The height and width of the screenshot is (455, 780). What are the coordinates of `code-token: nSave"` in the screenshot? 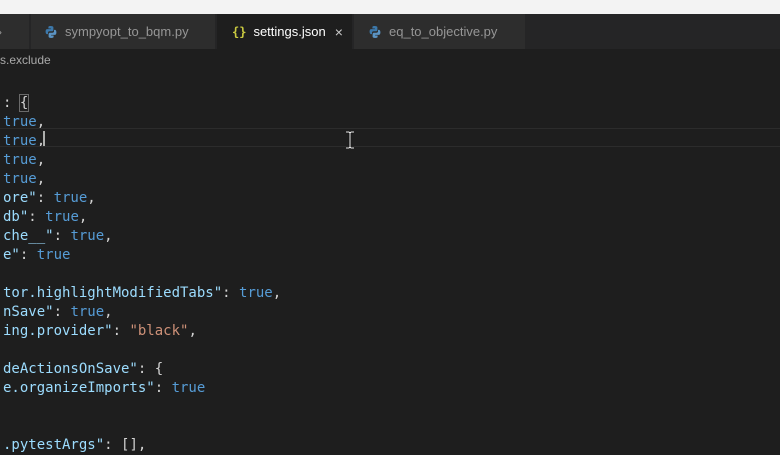 It's located at (28, 312).